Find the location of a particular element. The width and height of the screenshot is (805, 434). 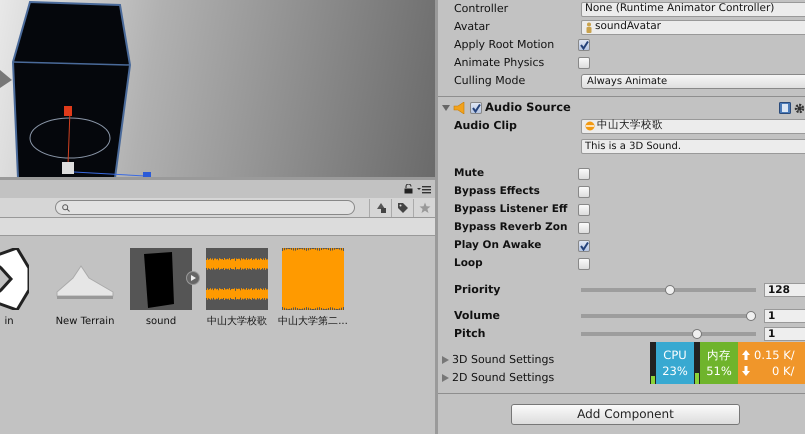

field-label: Loop is located at coordinates (469, 264).